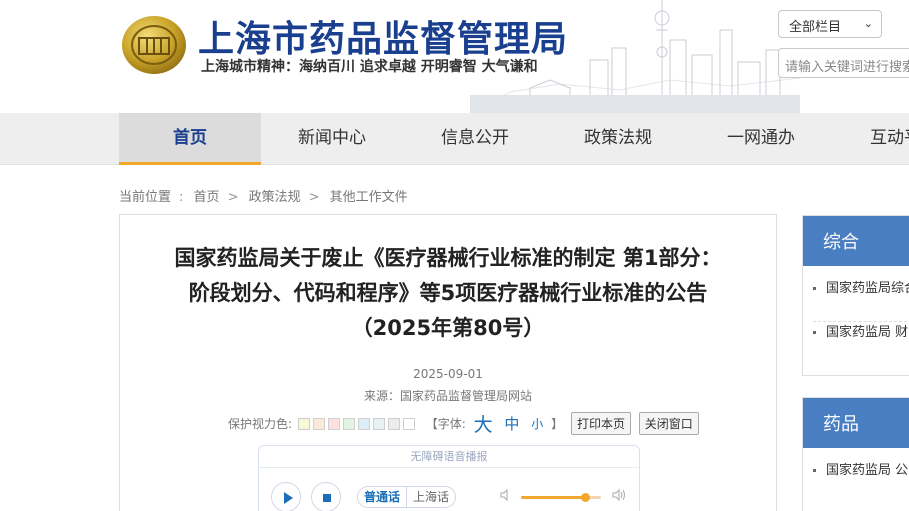 Image resolution: width=909 pixels, height=511 pixels. Describe the element at coordinates (511, 423) in the screenshot. I see `font-size-medium-button: 中` at that location.